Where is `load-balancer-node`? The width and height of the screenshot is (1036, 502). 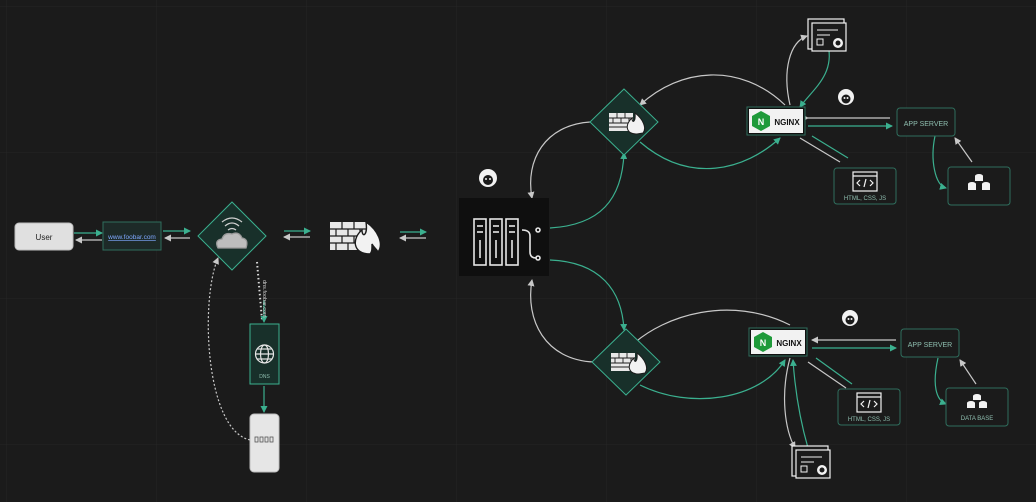
load-balancer-node is located at coordinates (504, 237).